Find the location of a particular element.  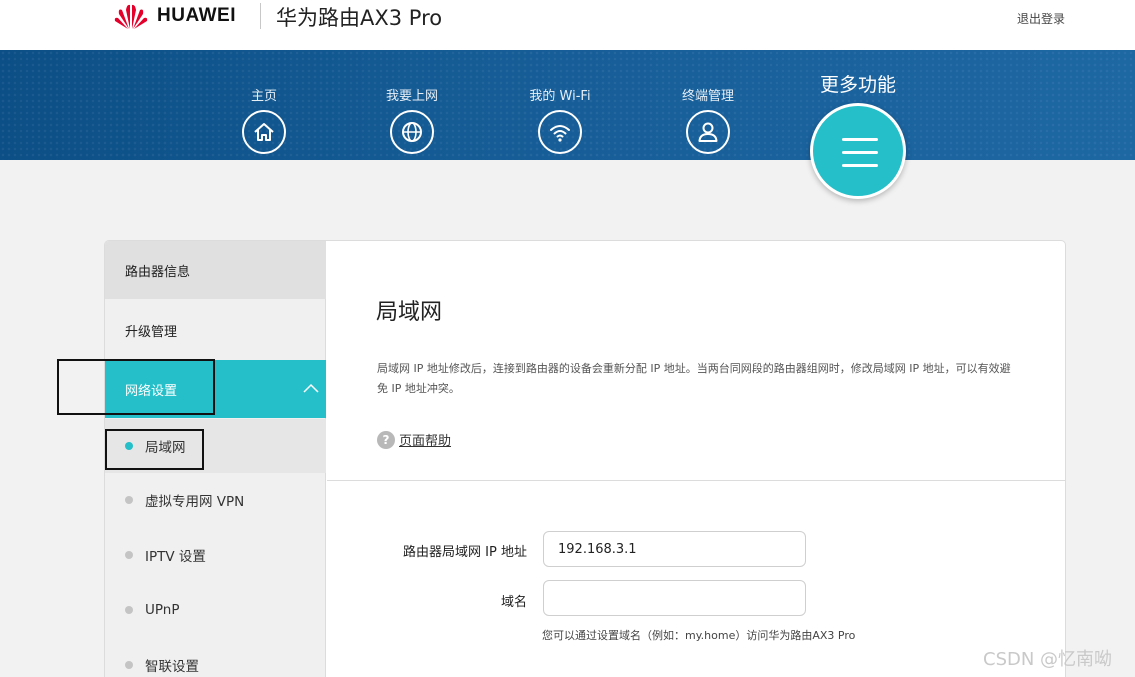

help-icon: ? is located at coordinates (386, 439).